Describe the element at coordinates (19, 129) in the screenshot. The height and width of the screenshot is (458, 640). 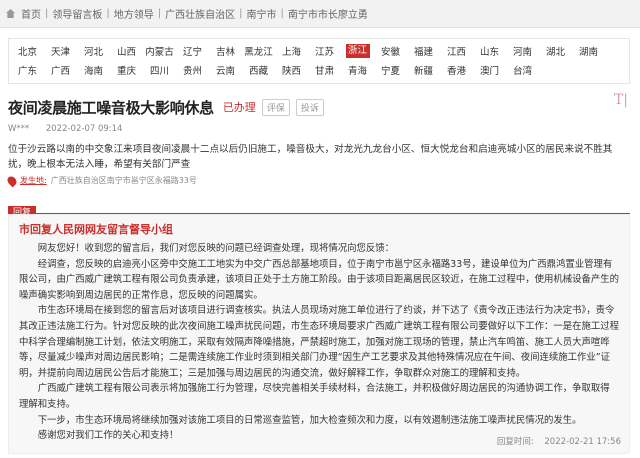
I see `post-author: W***` at that location.